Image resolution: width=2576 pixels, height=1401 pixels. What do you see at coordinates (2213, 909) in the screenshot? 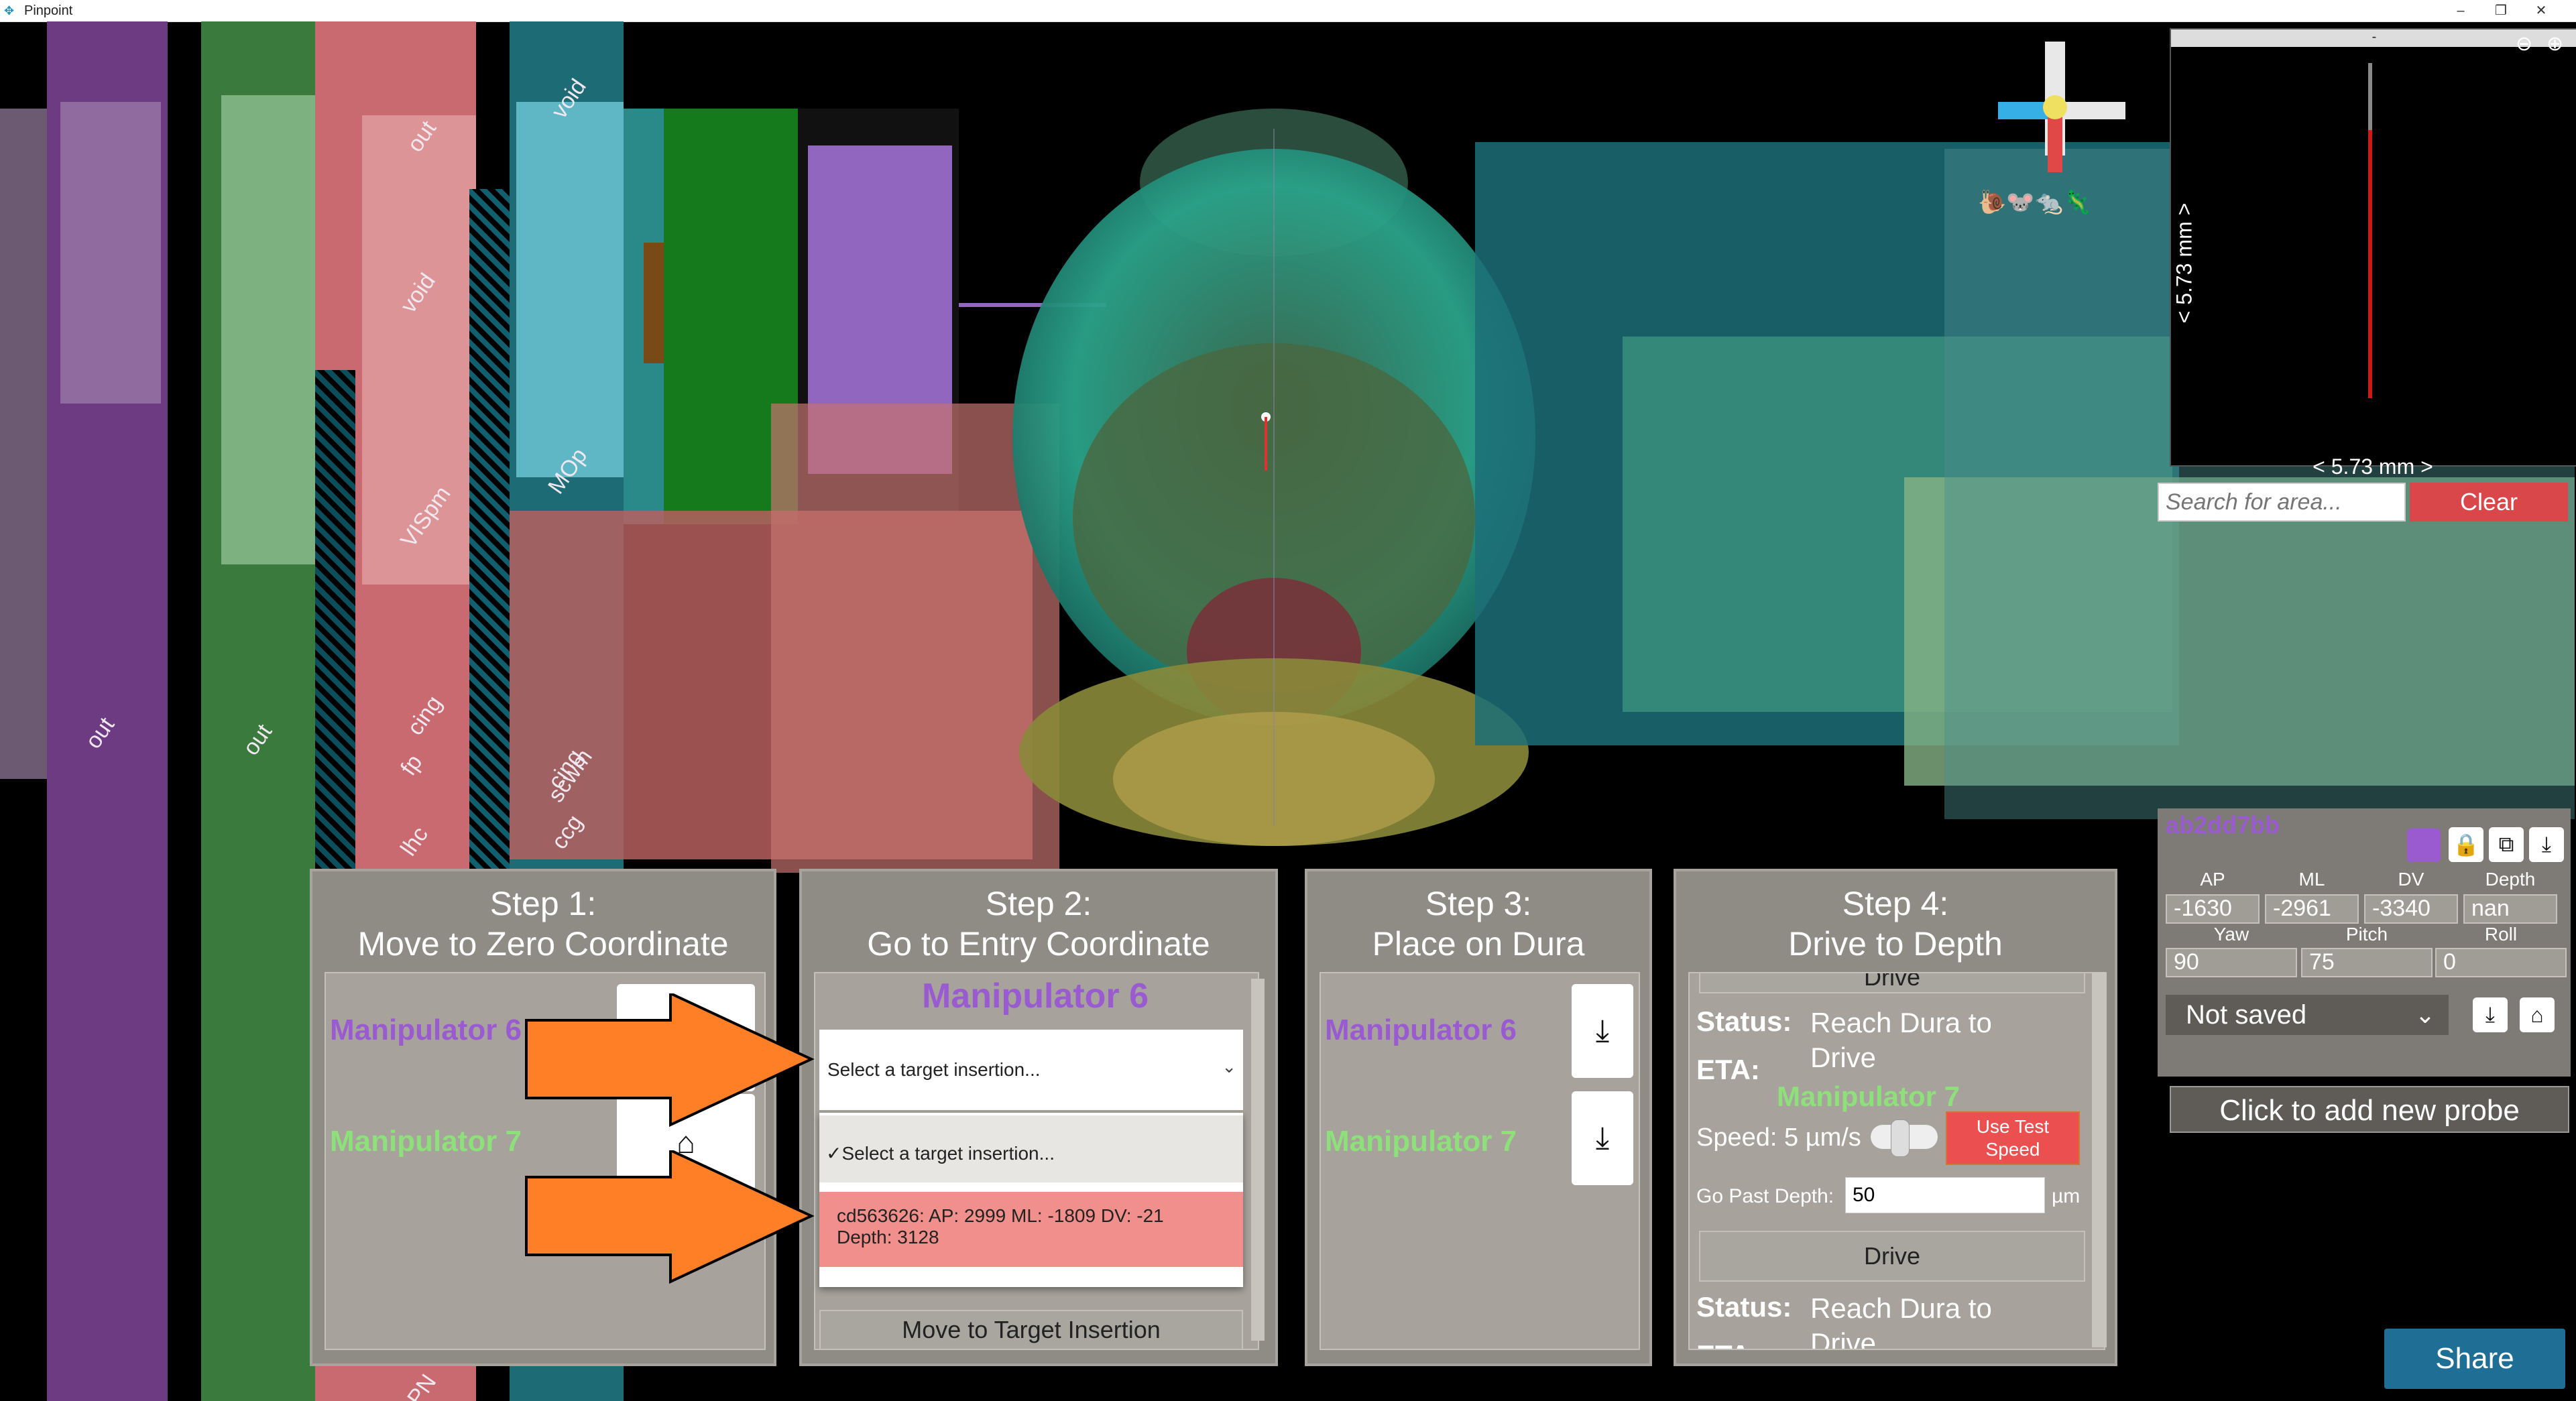
I see `ap-field: -1630` at bounding box center [2213, 909].